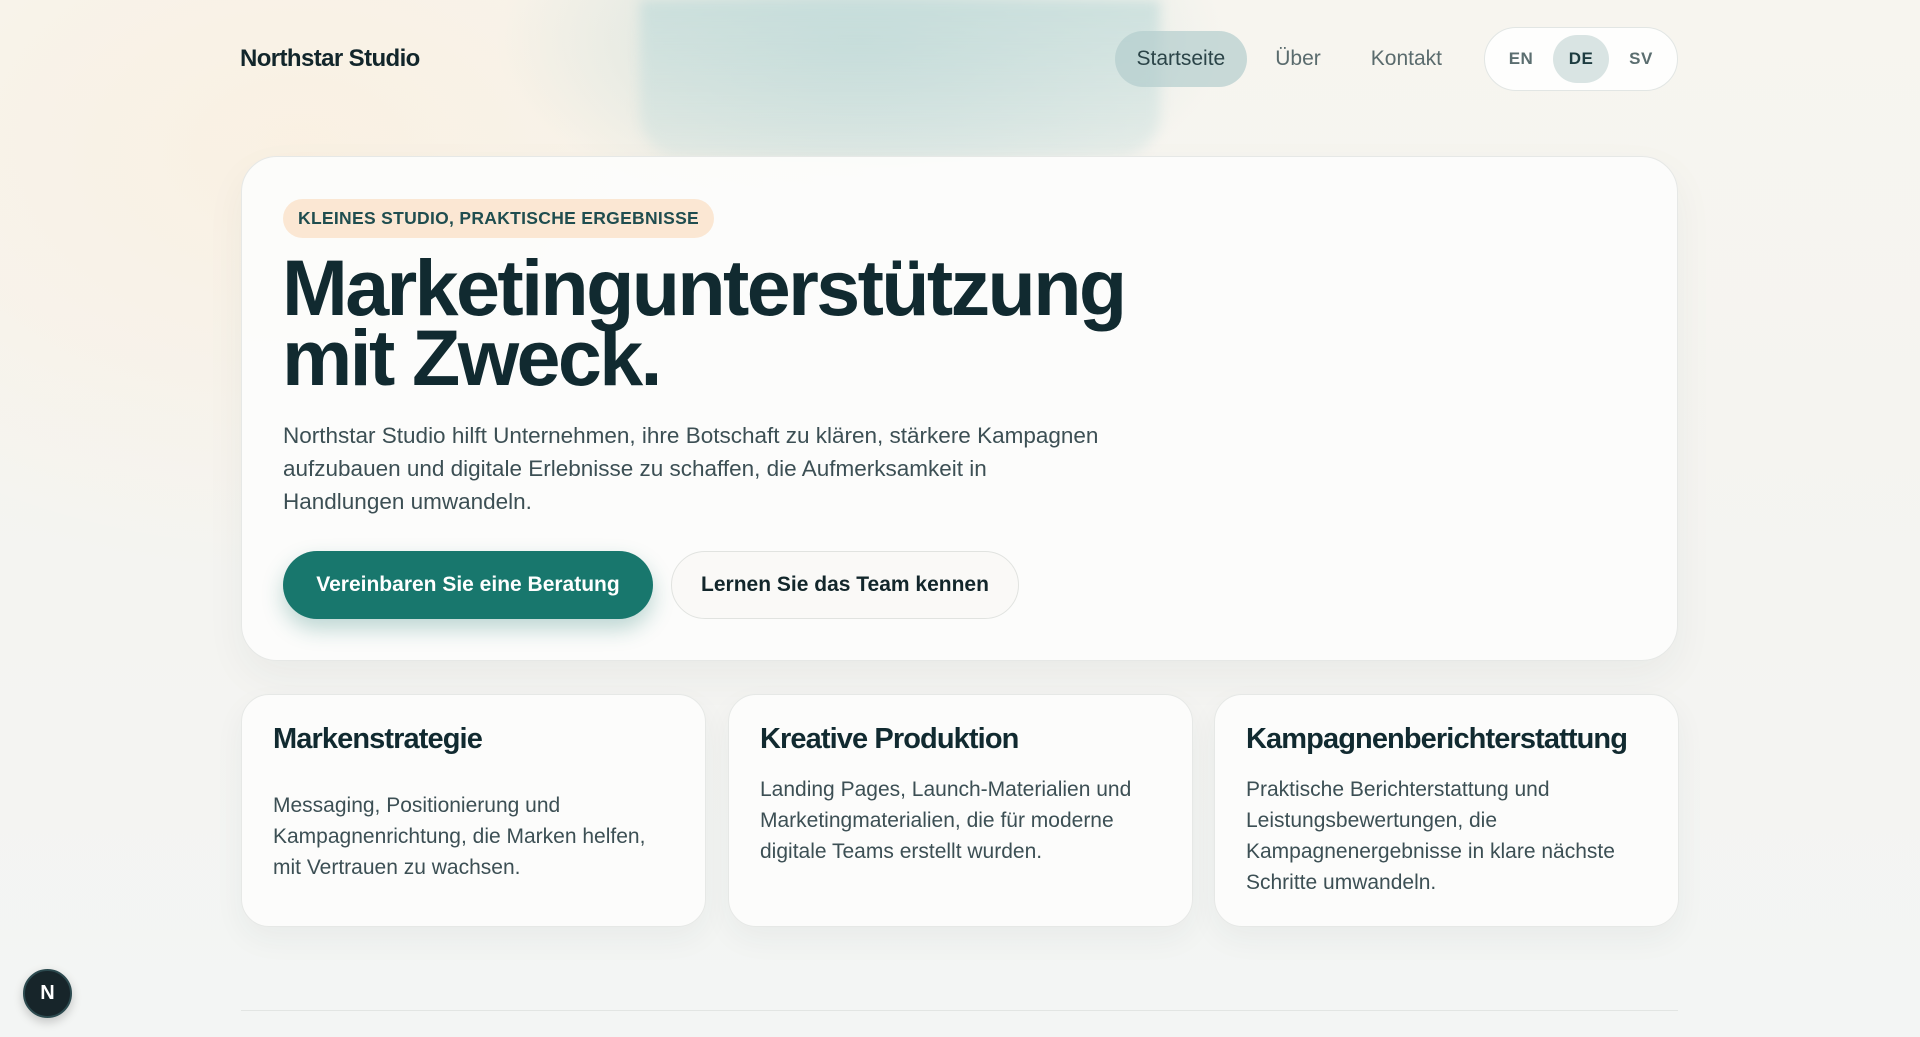  What do you see at coordinates (782, 322) in the screenshot?
I see `hero-title: Marketingunterstützung mit Zweck.` at bounding box center [782, 322].